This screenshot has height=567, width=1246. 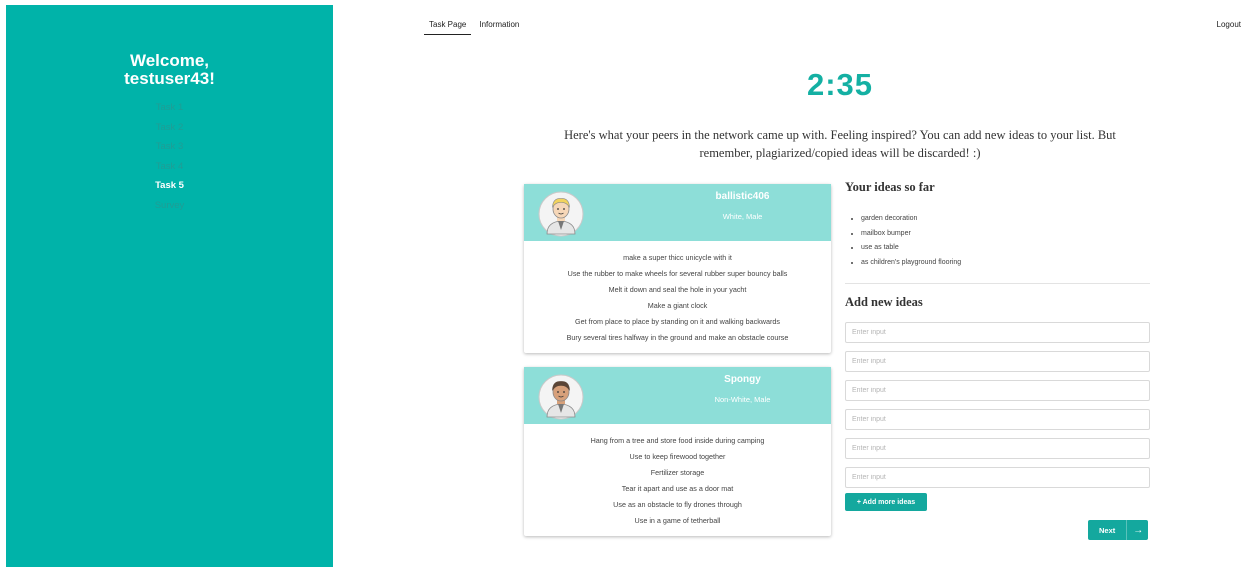 I want to click on button-divider, so click(x=1127, y=530).